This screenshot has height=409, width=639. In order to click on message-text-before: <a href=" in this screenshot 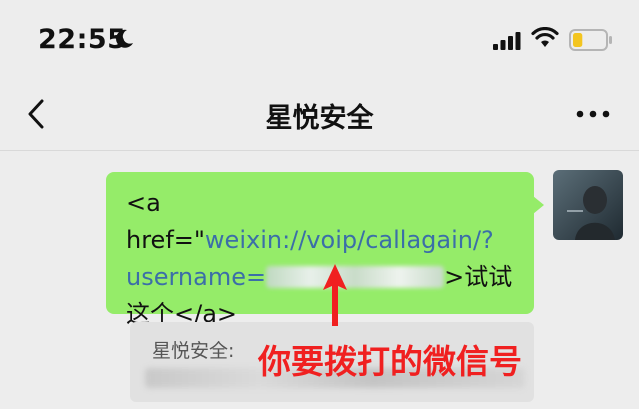, I will do `click(165, 221)`.